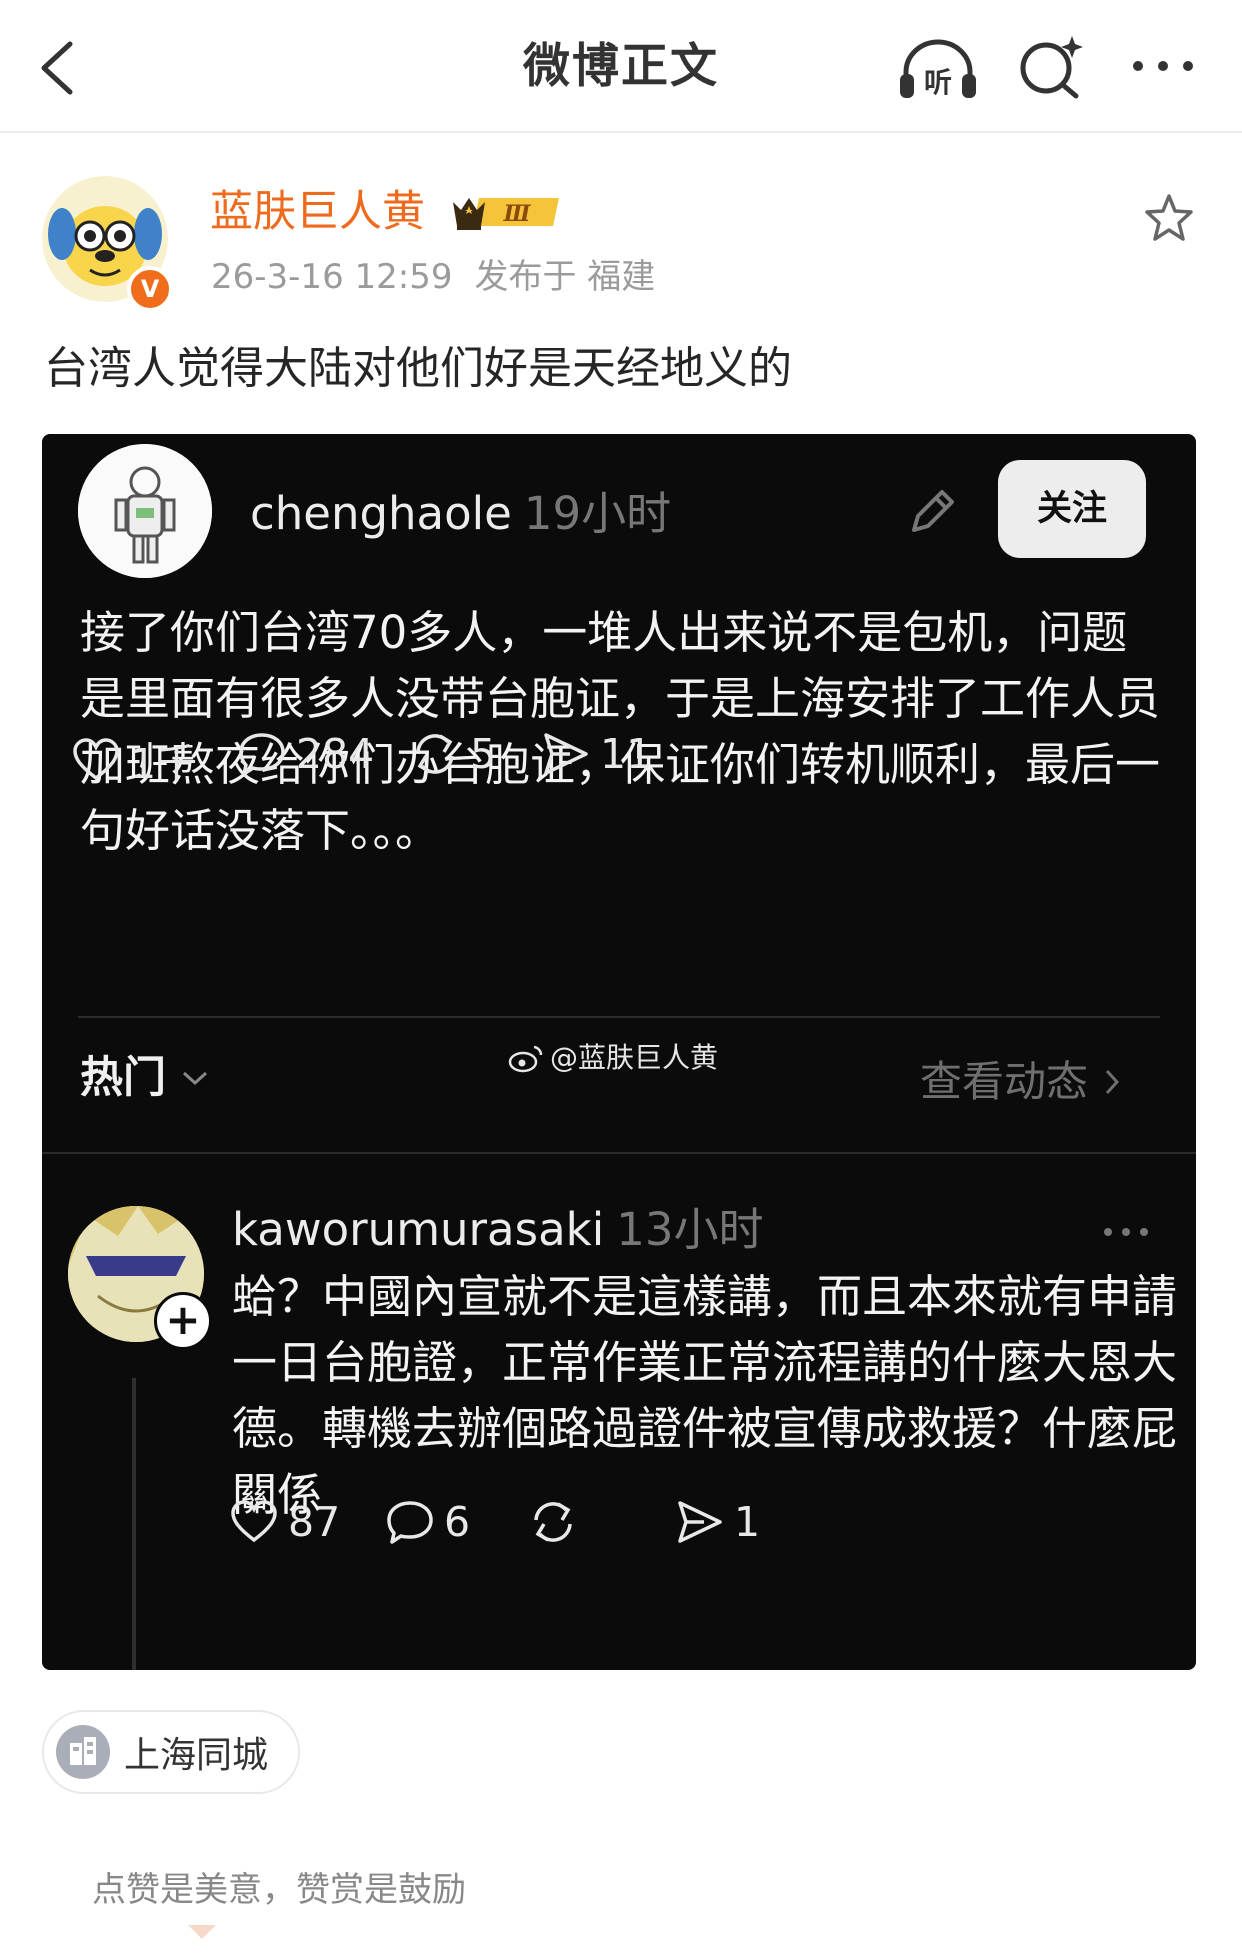 This screenshot has width=1242, height=1955. I want to click on hot-sort-label: 热门, so click(123, 1078).